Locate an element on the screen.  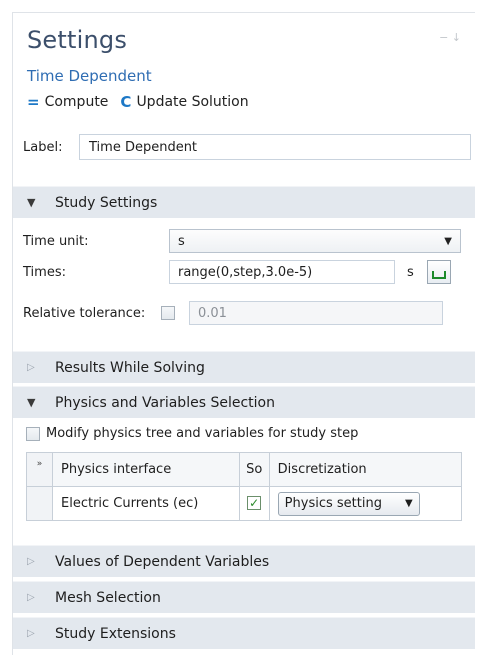
section-mesh-label: Mesh Selection is located at coordinates (108, 597).